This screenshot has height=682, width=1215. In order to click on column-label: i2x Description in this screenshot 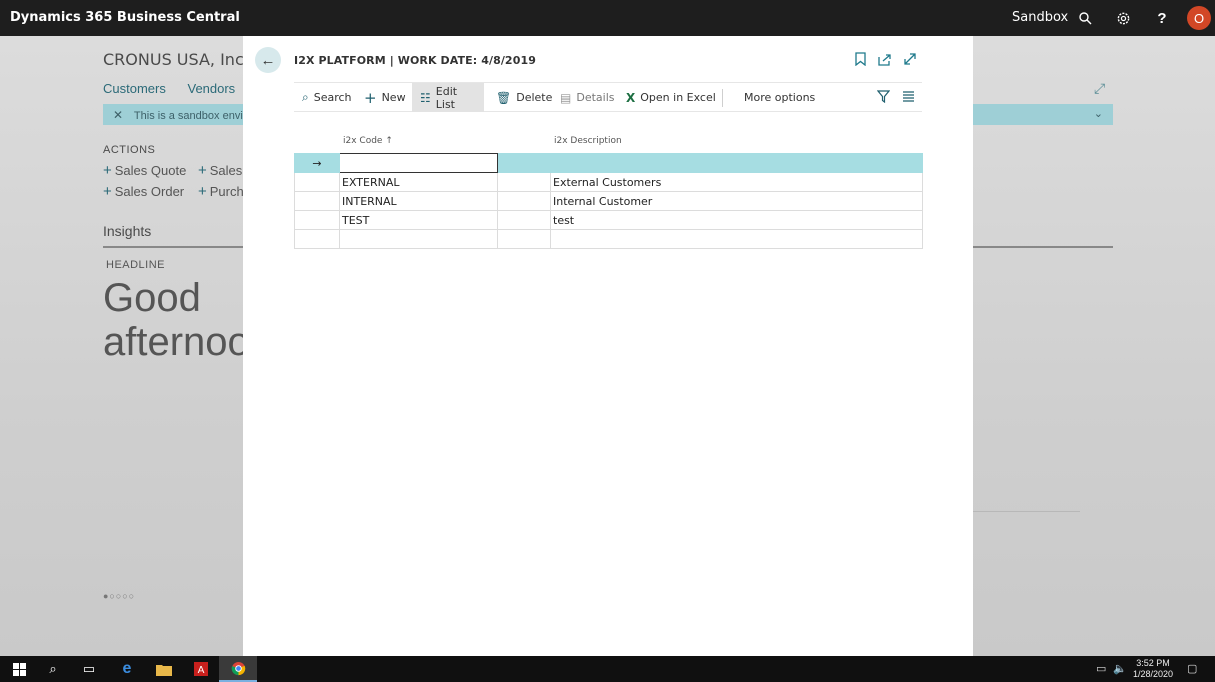, I will do `click(588, 141)`.